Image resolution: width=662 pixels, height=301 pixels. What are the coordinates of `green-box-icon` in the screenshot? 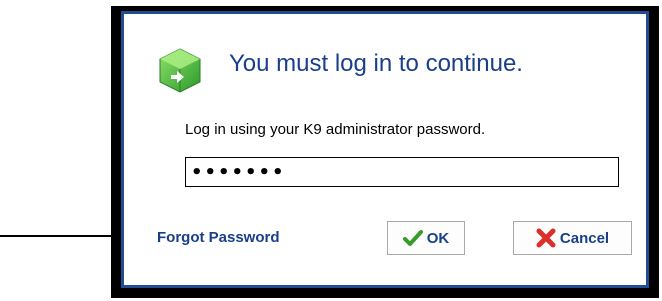 It's located at (180, 70).